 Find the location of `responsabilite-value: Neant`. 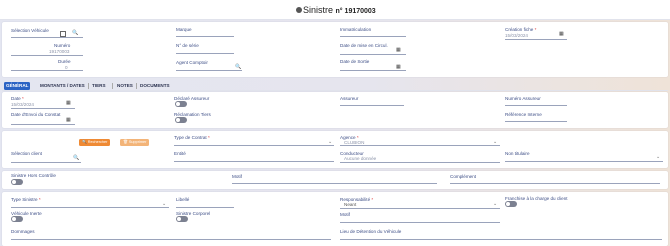

responsabilite-value: Neant is located at coordinates (350, 204).